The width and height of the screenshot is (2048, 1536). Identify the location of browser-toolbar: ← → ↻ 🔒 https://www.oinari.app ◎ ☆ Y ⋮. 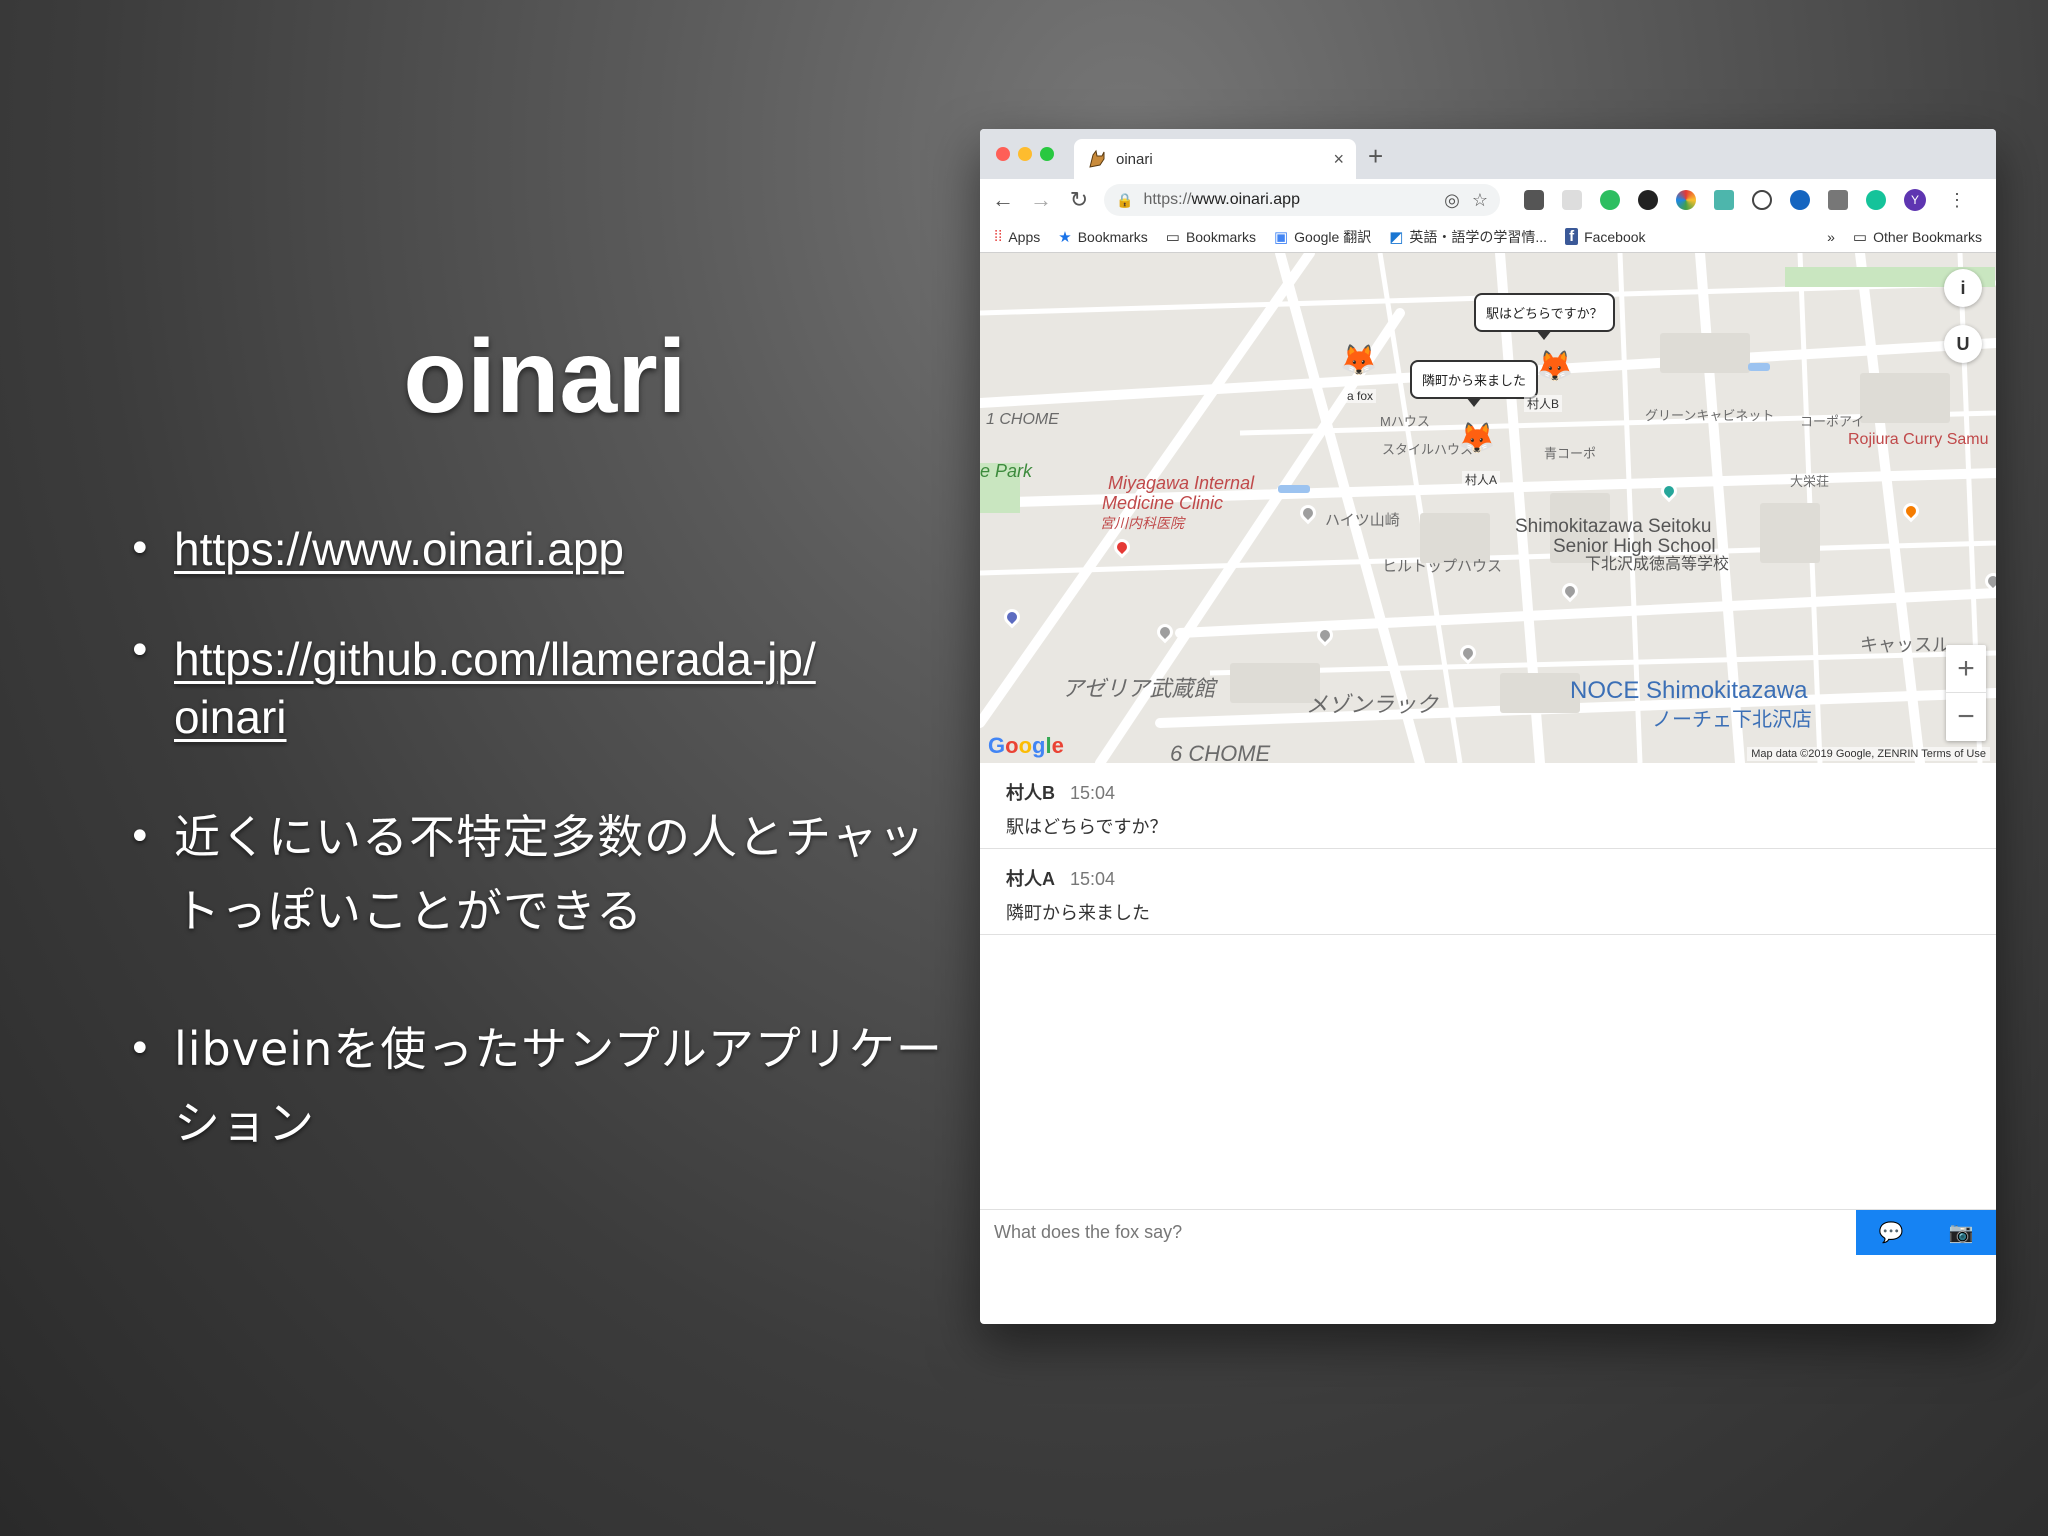
(1488, 200).